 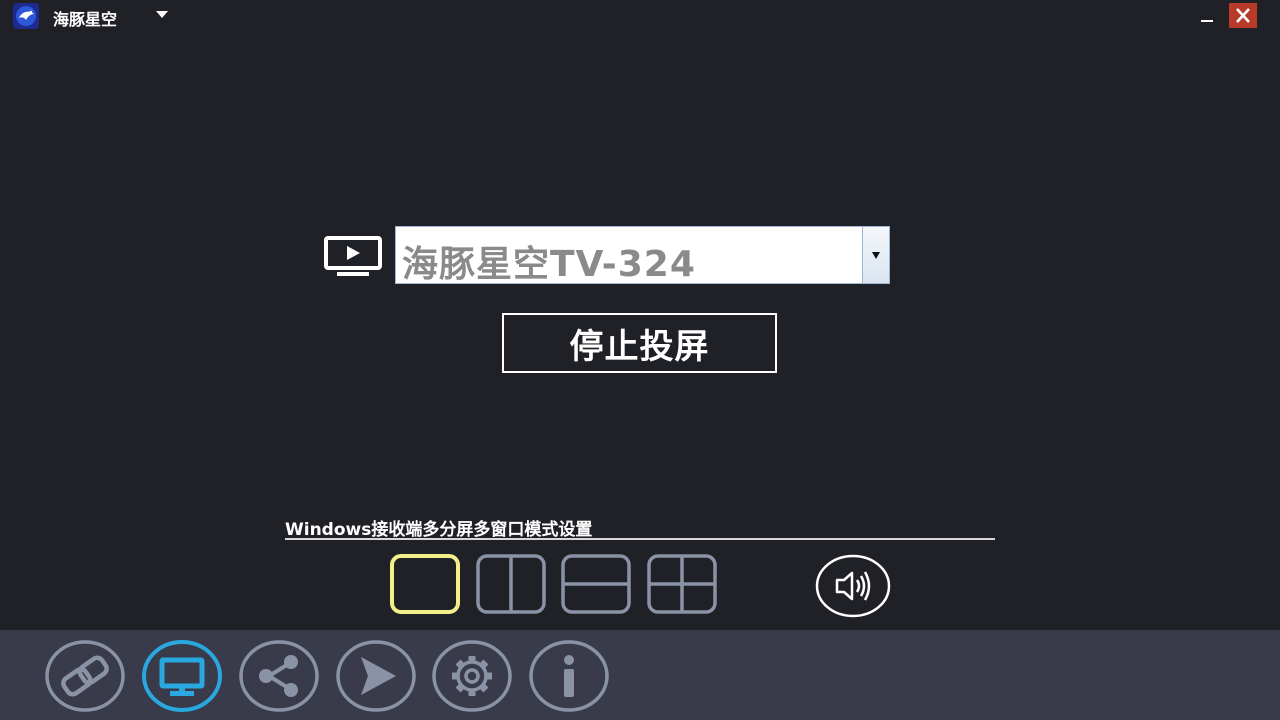 What do you see at coordinates (279, 676) in the screenshot?
I see `nav-share-button` at bounding box center [279, 676].